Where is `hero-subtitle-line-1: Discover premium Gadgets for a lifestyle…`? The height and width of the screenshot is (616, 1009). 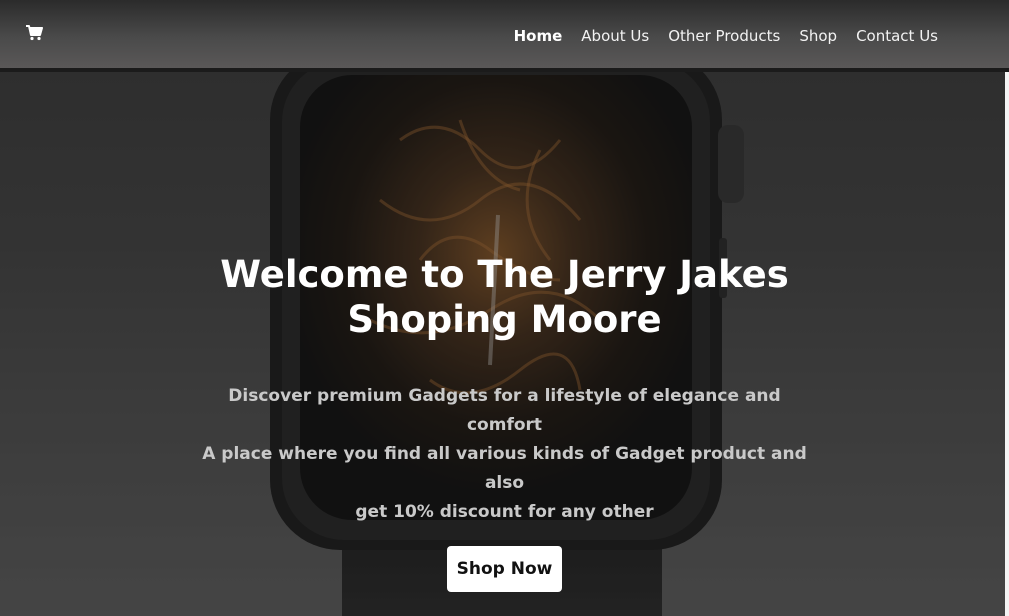
hero-subtitle-line-1: Discover premium Gadgets for a lifestyle… is located at coordinates (504, 410).